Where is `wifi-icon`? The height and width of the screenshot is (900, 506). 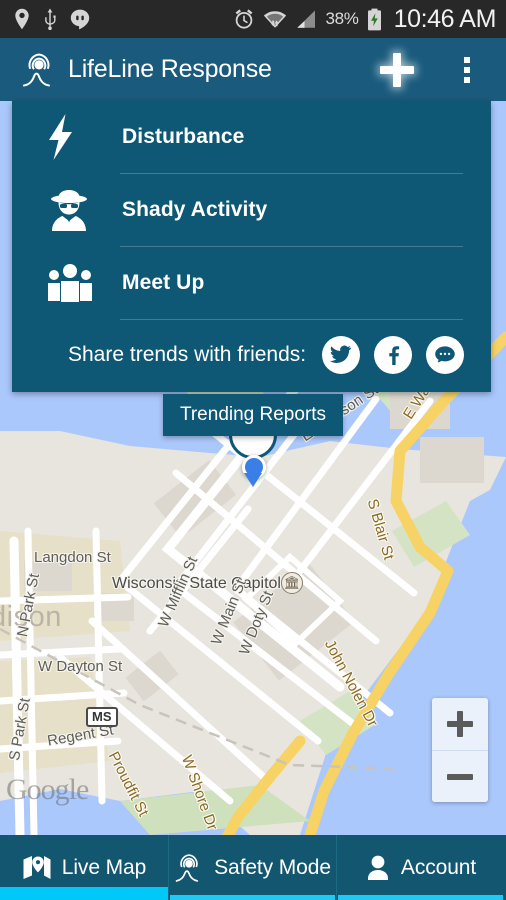
wifi-icon is located at coordinates (275, 19).